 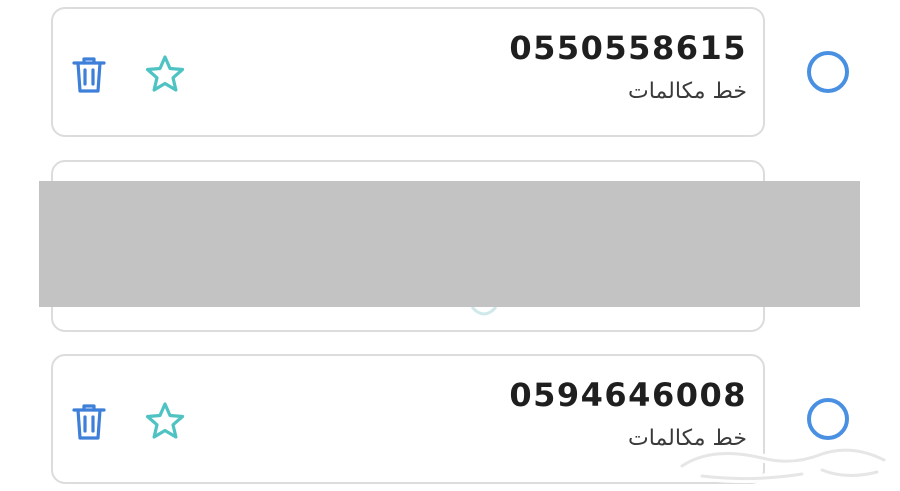 I want to click on phone-number: 0550558615, so click(x=628, y=48).